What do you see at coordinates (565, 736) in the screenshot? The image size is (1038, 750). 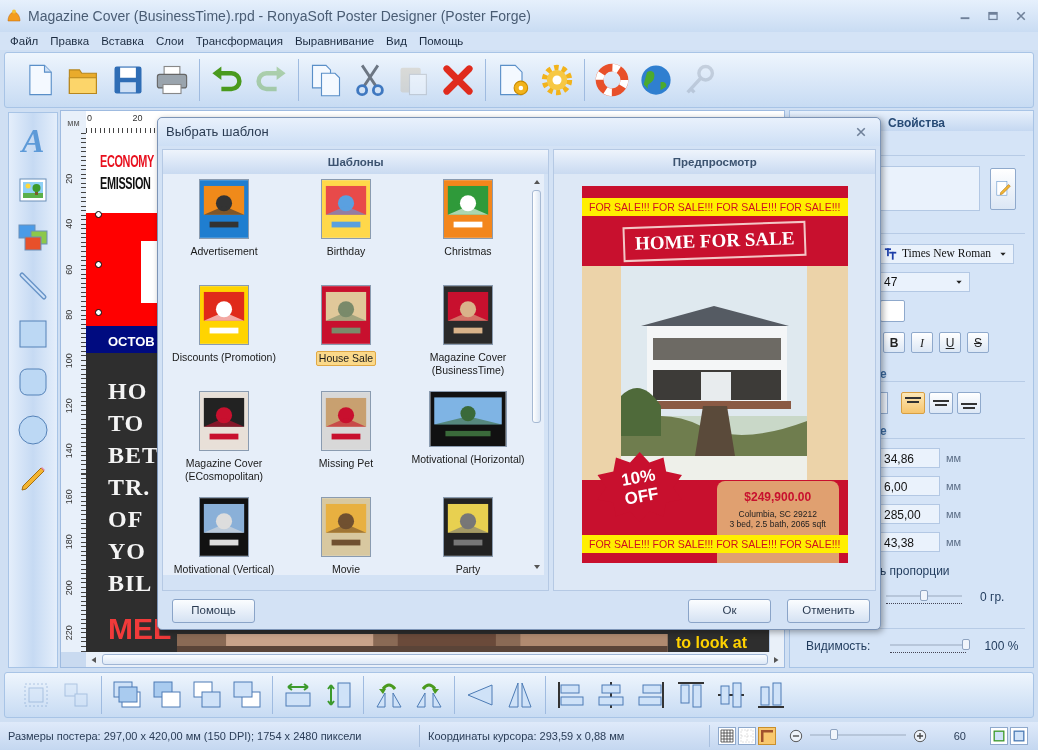 I see `cursor-coordinates: Координаты курсора: 293,59 x 0,88 мм` at bounding box center [565, 736].